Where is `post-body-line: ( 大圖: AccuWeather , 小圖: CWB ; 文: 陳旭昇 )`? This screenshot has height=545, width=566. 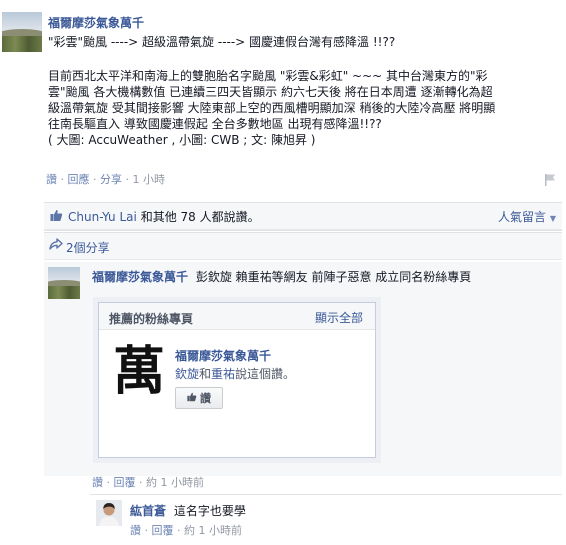 post-body-line: ( 大圖: AccuWeather , 小圖: CWB ; 文: 陳旭昇 ) is located at coordinates (182, 140).